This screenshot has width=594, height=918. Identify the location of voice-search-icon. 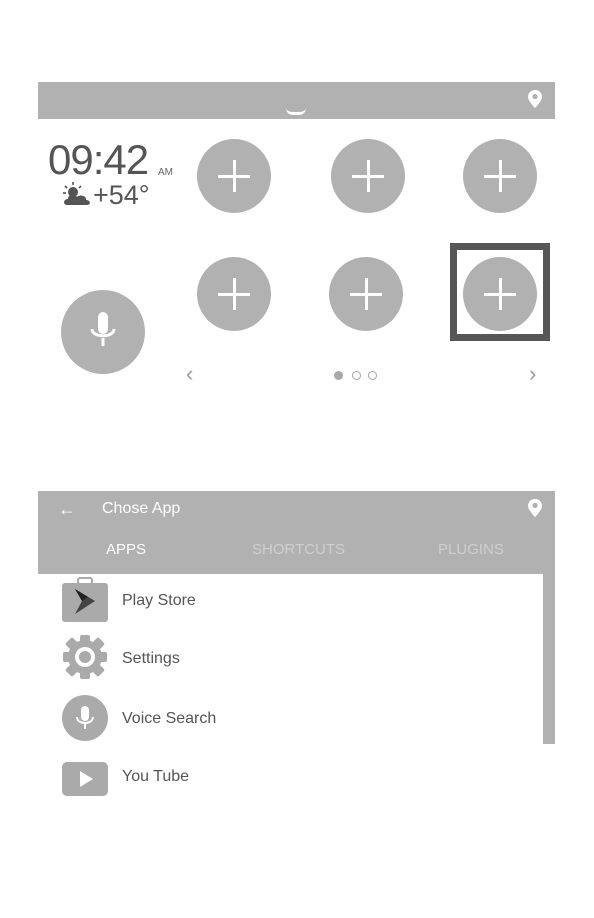
(85, 718).